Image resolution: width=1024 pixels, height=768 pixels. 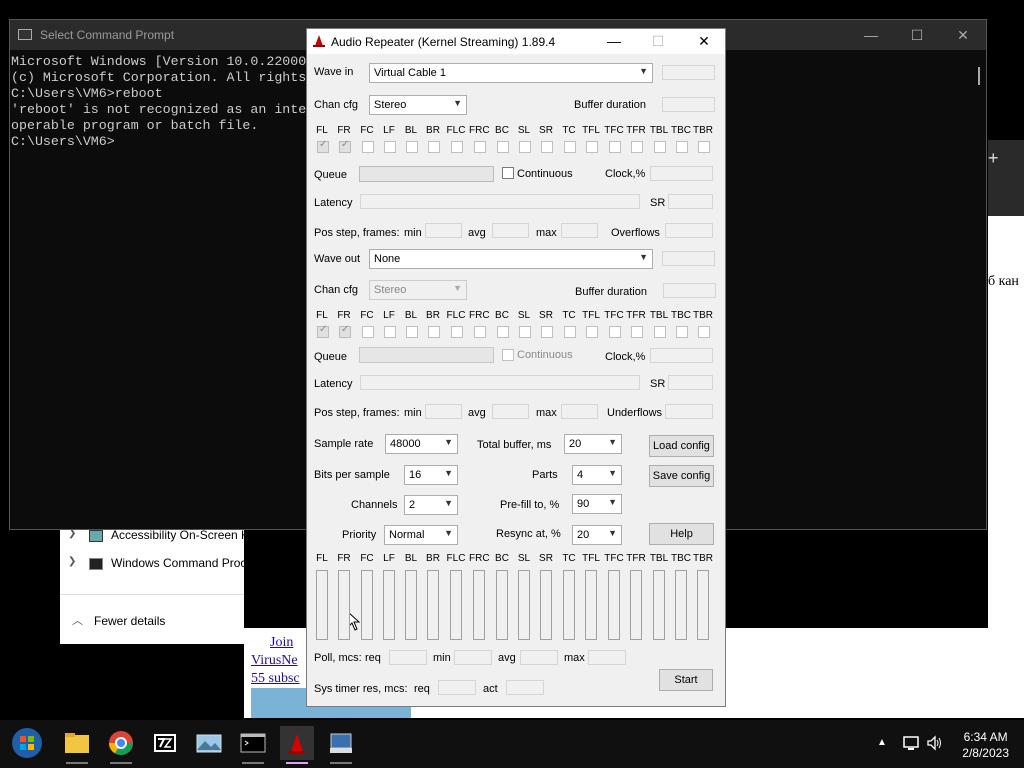 What do you see at coordinates (659, 130) in the screenshot?
I see `channel-label-in: TBL` at bounding box center [659, 130].